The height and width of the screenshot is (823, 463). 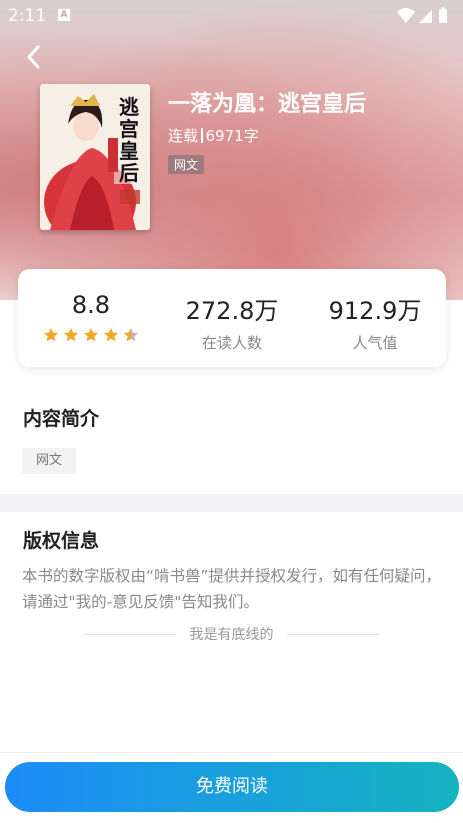 What do you see at coordinates (375, 343) in the screenshot?
I see `popularity-label: 人气值` at bounding box center [375, 343].